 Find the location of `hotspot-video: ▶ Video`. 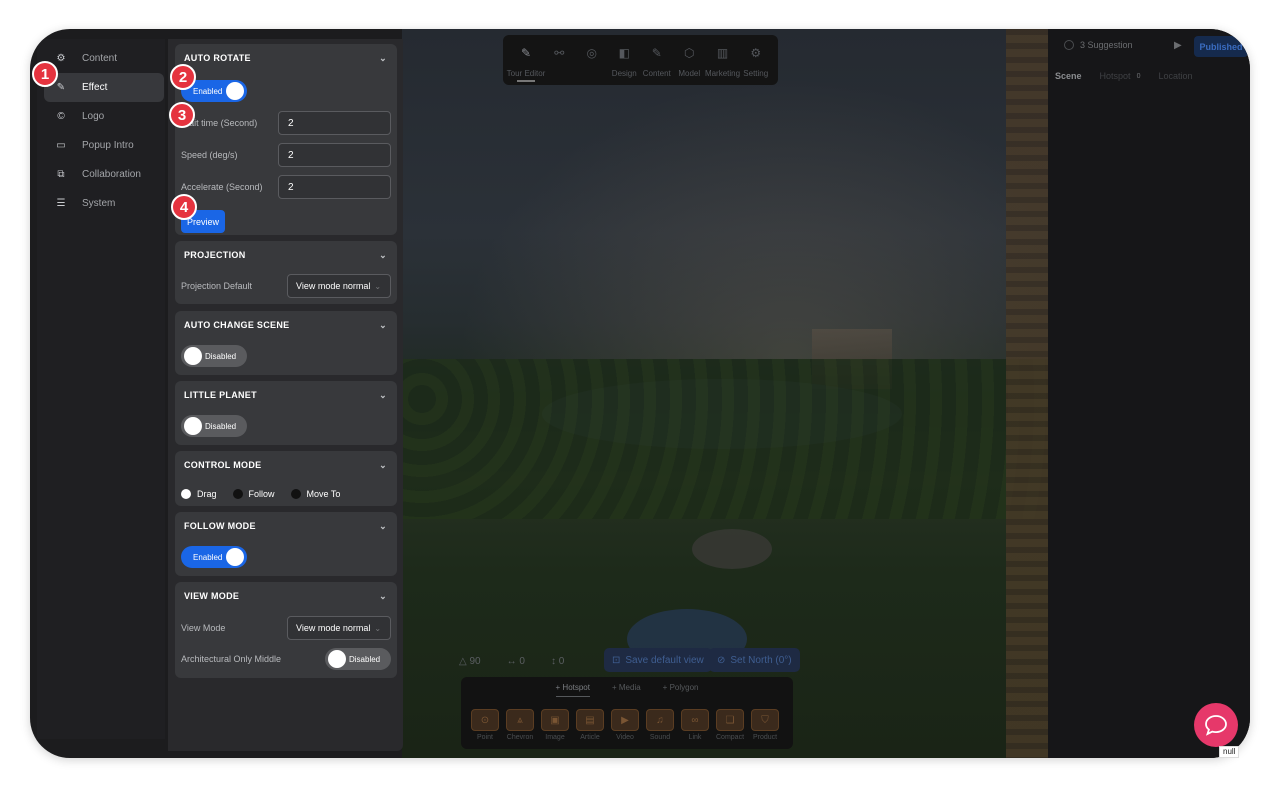

hotspot-video: ▶ Video is located at coordinates (625, 725).